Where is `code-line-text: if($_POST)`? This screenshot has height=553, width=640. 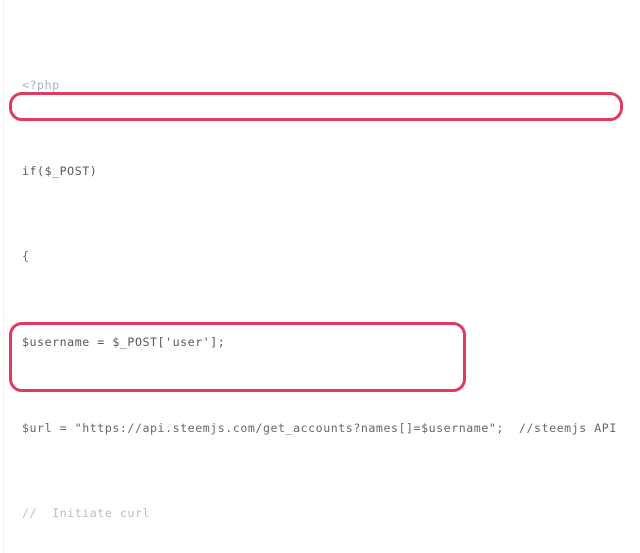
code-line-text: if($_POST) is located at coordinates (60, 170).